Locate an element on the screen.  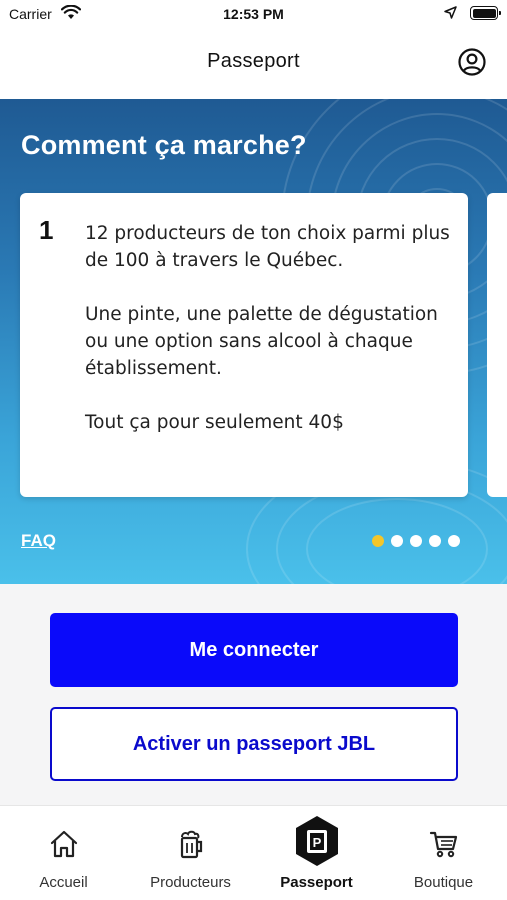
tab-boutique: Boutique is located at coordinates (443, 853).